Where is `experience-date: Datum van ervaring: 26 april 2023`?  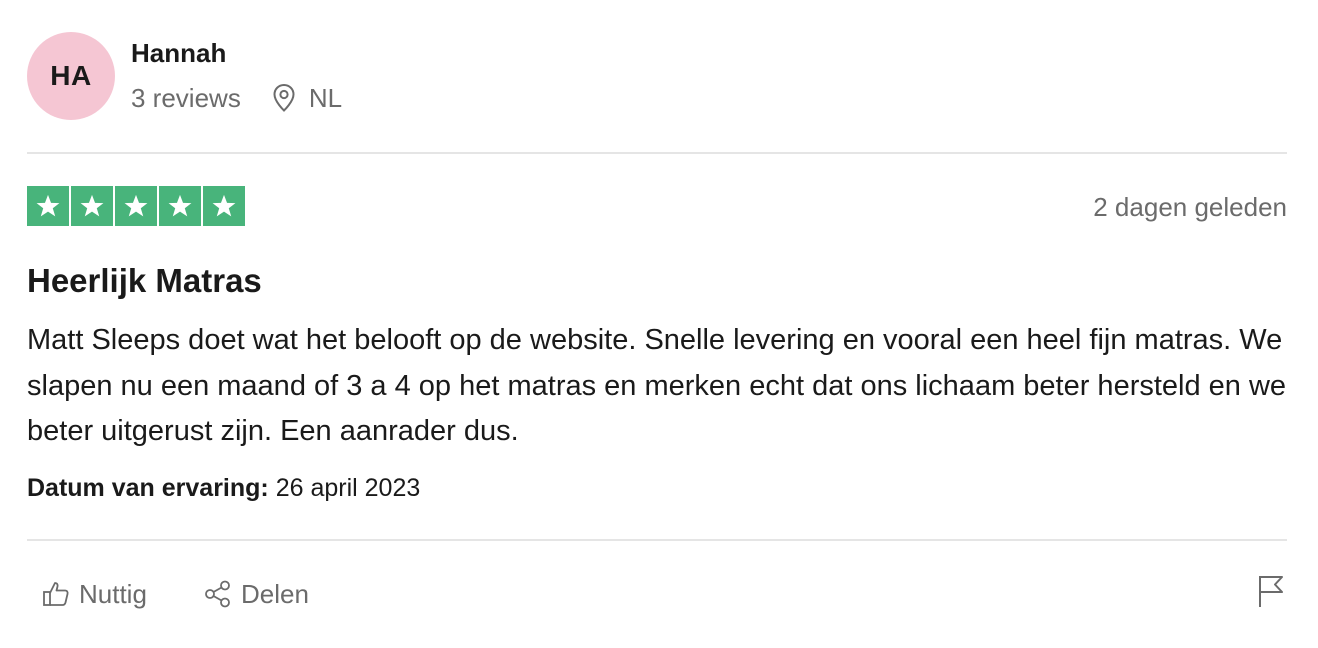
experience-date: Datum van ervaring: 26 april 2023 is located at coordinates (223, 488).